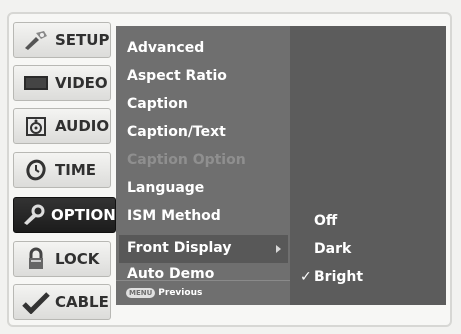  What do you see at coordinates (82, 302) in the screenshot?
I see `sidebar-item-label: CABLE` at bounding box center [82, 302].